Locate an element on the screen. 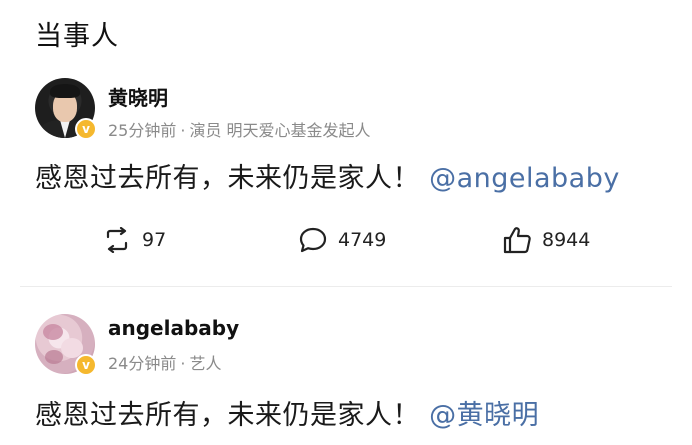 The height and width of the screenshot is (445, 692). mention-link: @黄晓明 is located at coordinates (484, 415).